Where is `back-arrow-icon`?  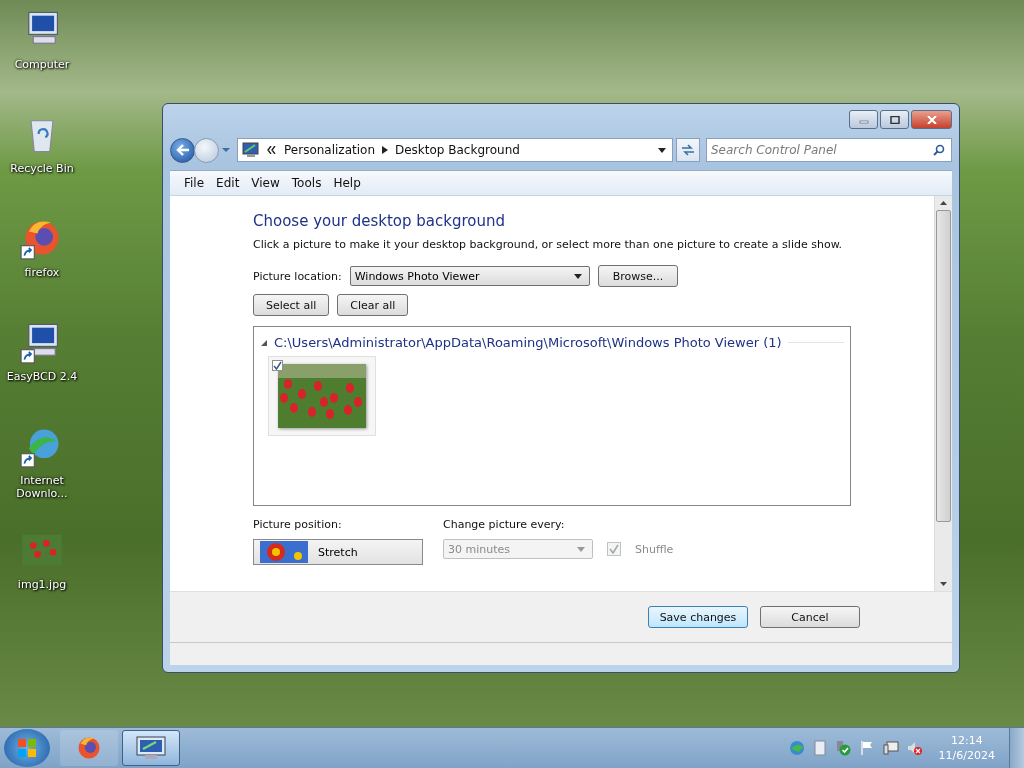 back-arrow-icon is located at coordinates (182, 150).